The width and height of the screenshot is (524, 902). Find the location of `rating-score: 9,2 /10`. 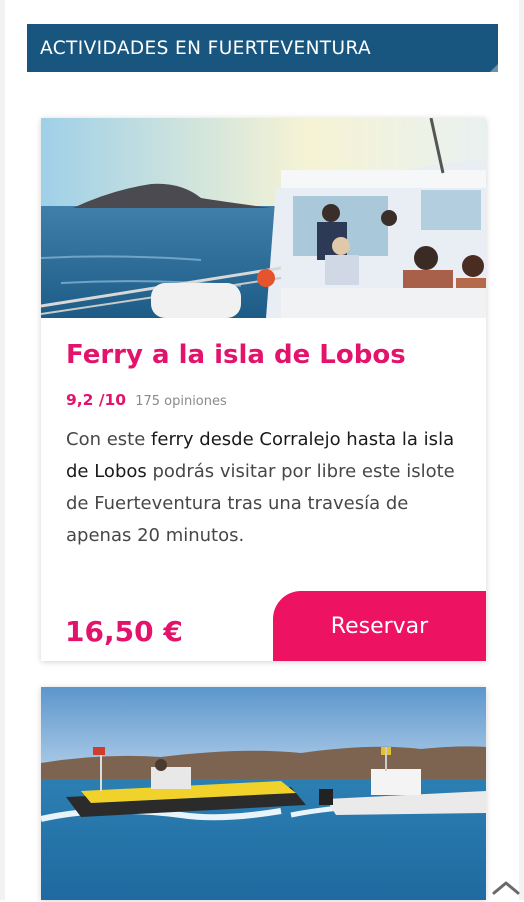

rating-score: 9,2 /10 is located at coordinates (96, 400).